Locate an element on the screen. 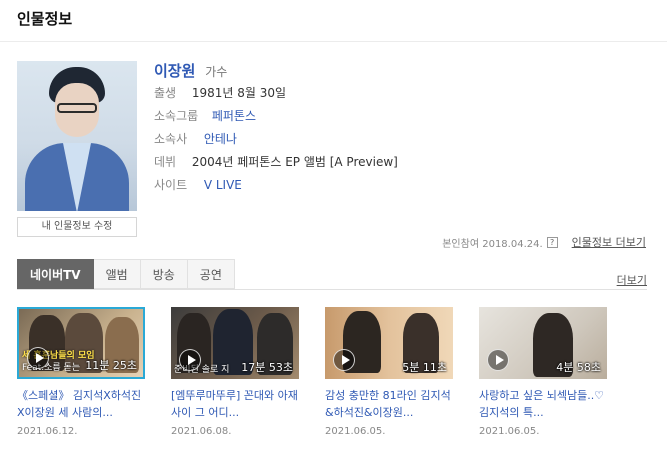 This screenshot has width=667, height=453. birth-row: 출생 1981년 8월 30일 is located at coordinates (220, 92).